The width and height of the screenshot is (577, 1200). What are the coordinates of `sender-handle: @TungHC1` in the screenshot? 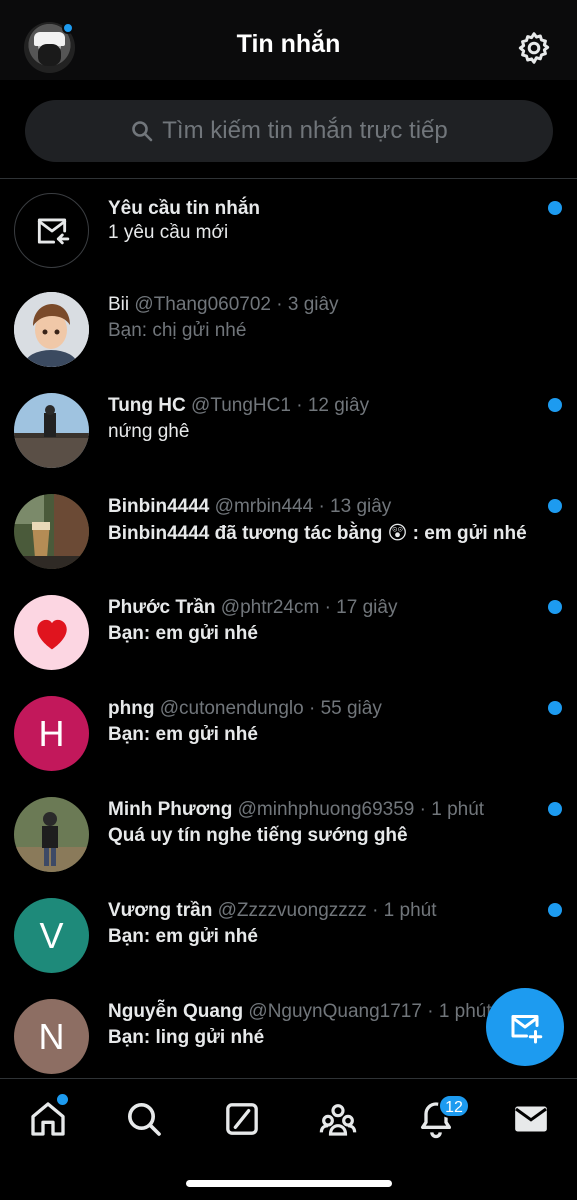 It's located at (241, 405).